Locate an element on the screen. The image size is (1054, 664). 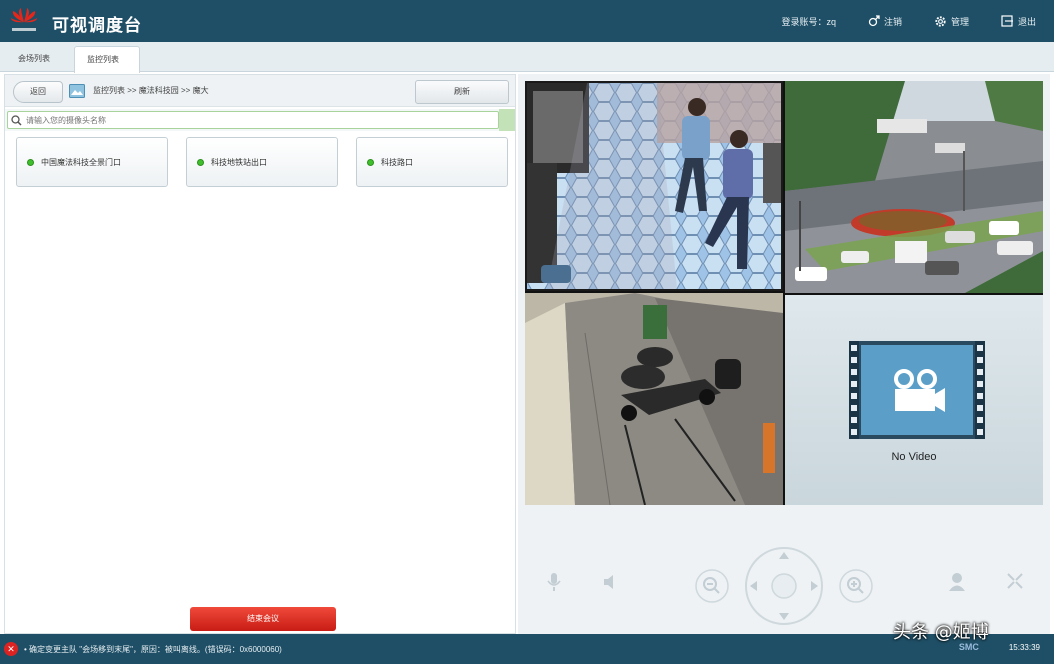
ptz-direction-pad is located at coordinates (784, 586).